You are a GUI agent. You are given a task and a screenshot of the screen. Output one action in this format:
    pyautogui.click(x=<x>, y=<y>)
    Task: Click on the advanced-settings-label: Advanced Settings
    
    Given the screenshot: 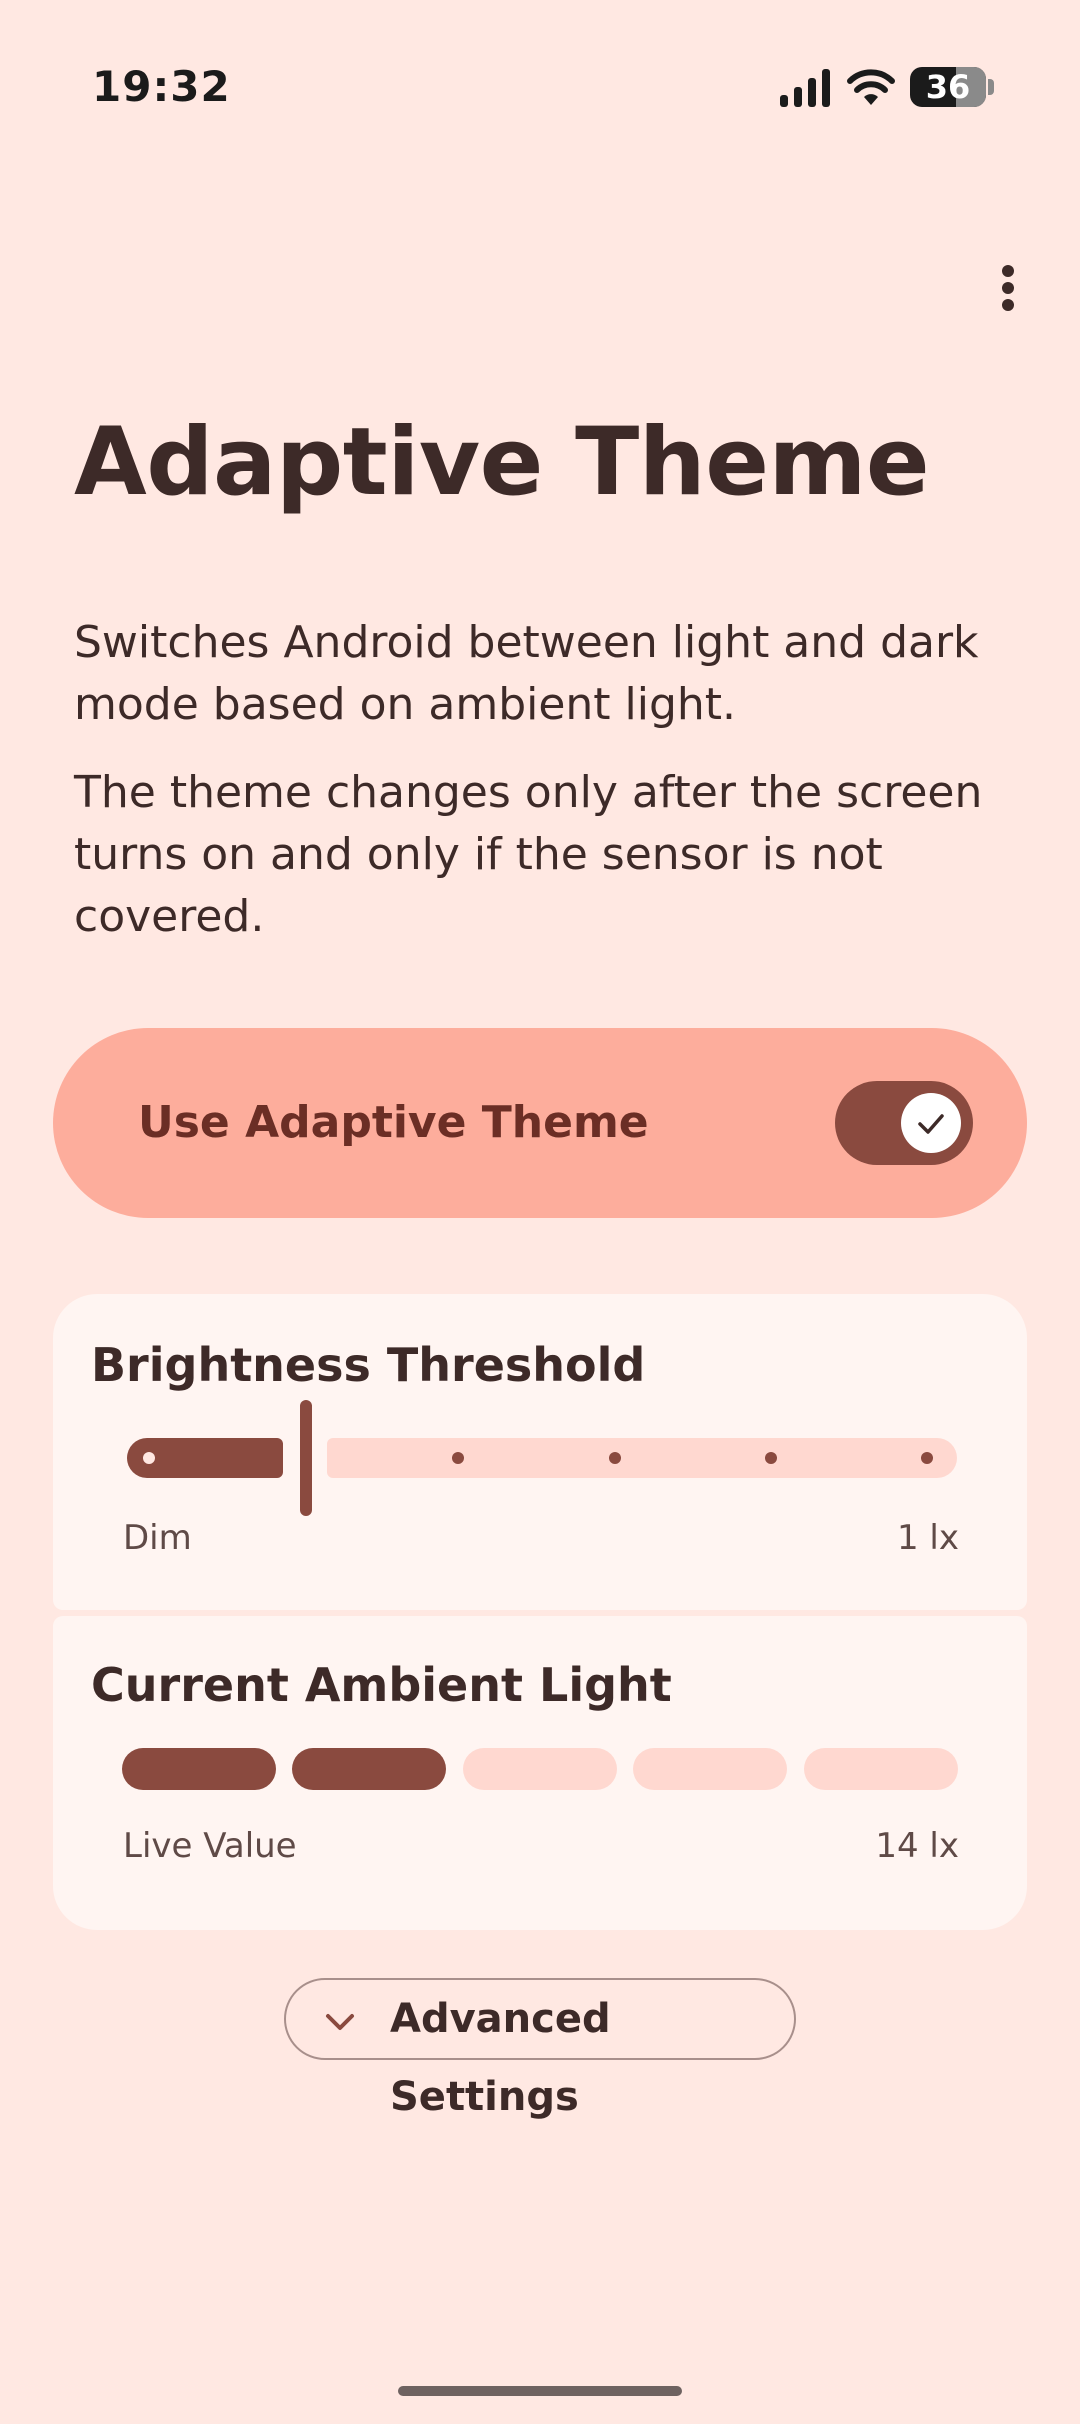 What is the action you would take?
    pyautogui.click(x=500, y=2058)
    